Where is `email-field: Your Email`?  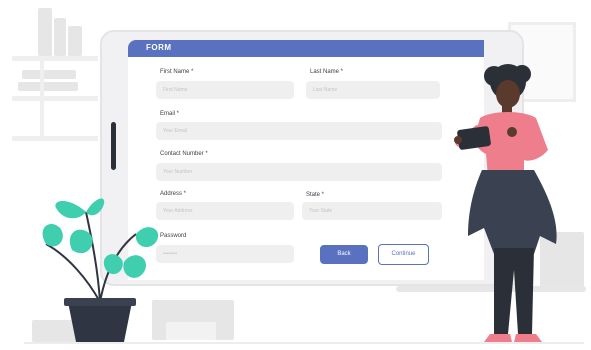
email-field: Your Email is located at coordinates (299, 131).